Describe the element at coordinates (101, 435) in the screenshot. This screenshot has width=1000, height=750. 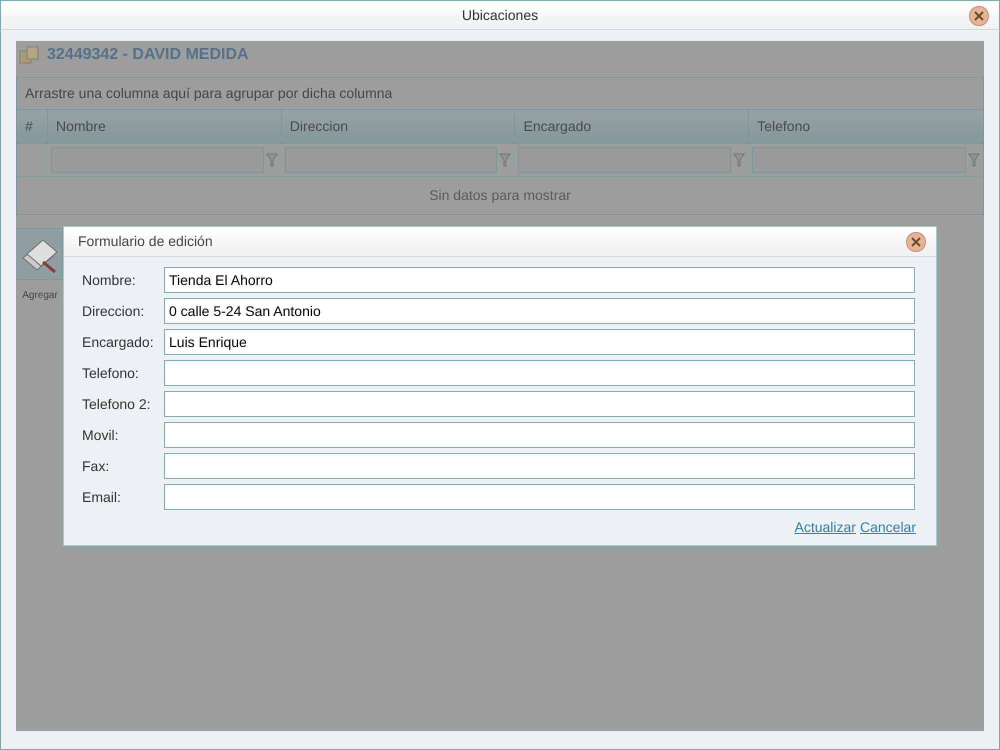
I see `field-label: Movil:` at that location.